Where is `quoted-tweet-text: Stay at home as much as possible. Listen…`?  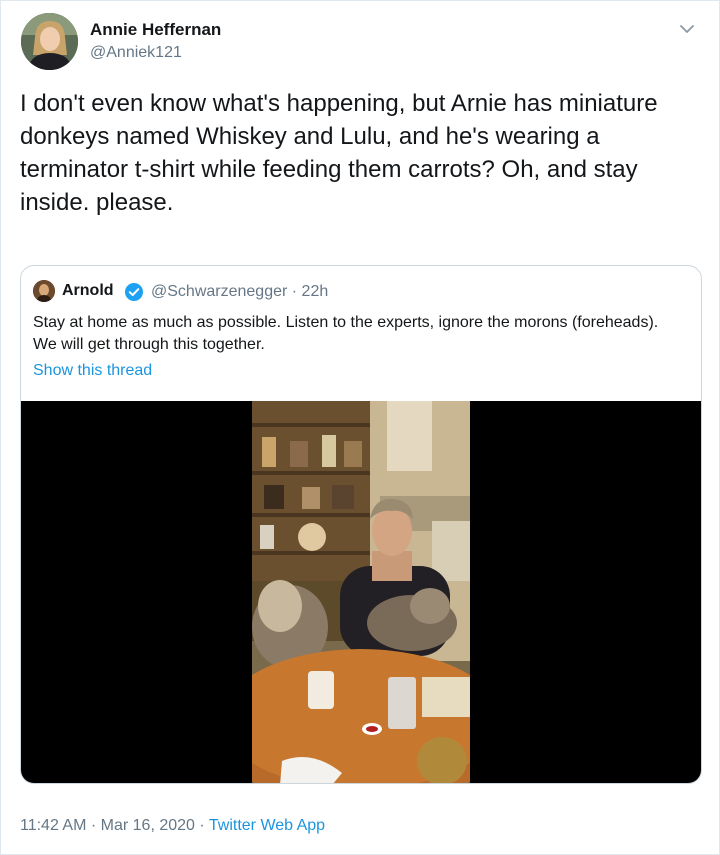
quoted-tweet-text: Stay at home as much as possible. Listen… is located at coordinates (346, 333).